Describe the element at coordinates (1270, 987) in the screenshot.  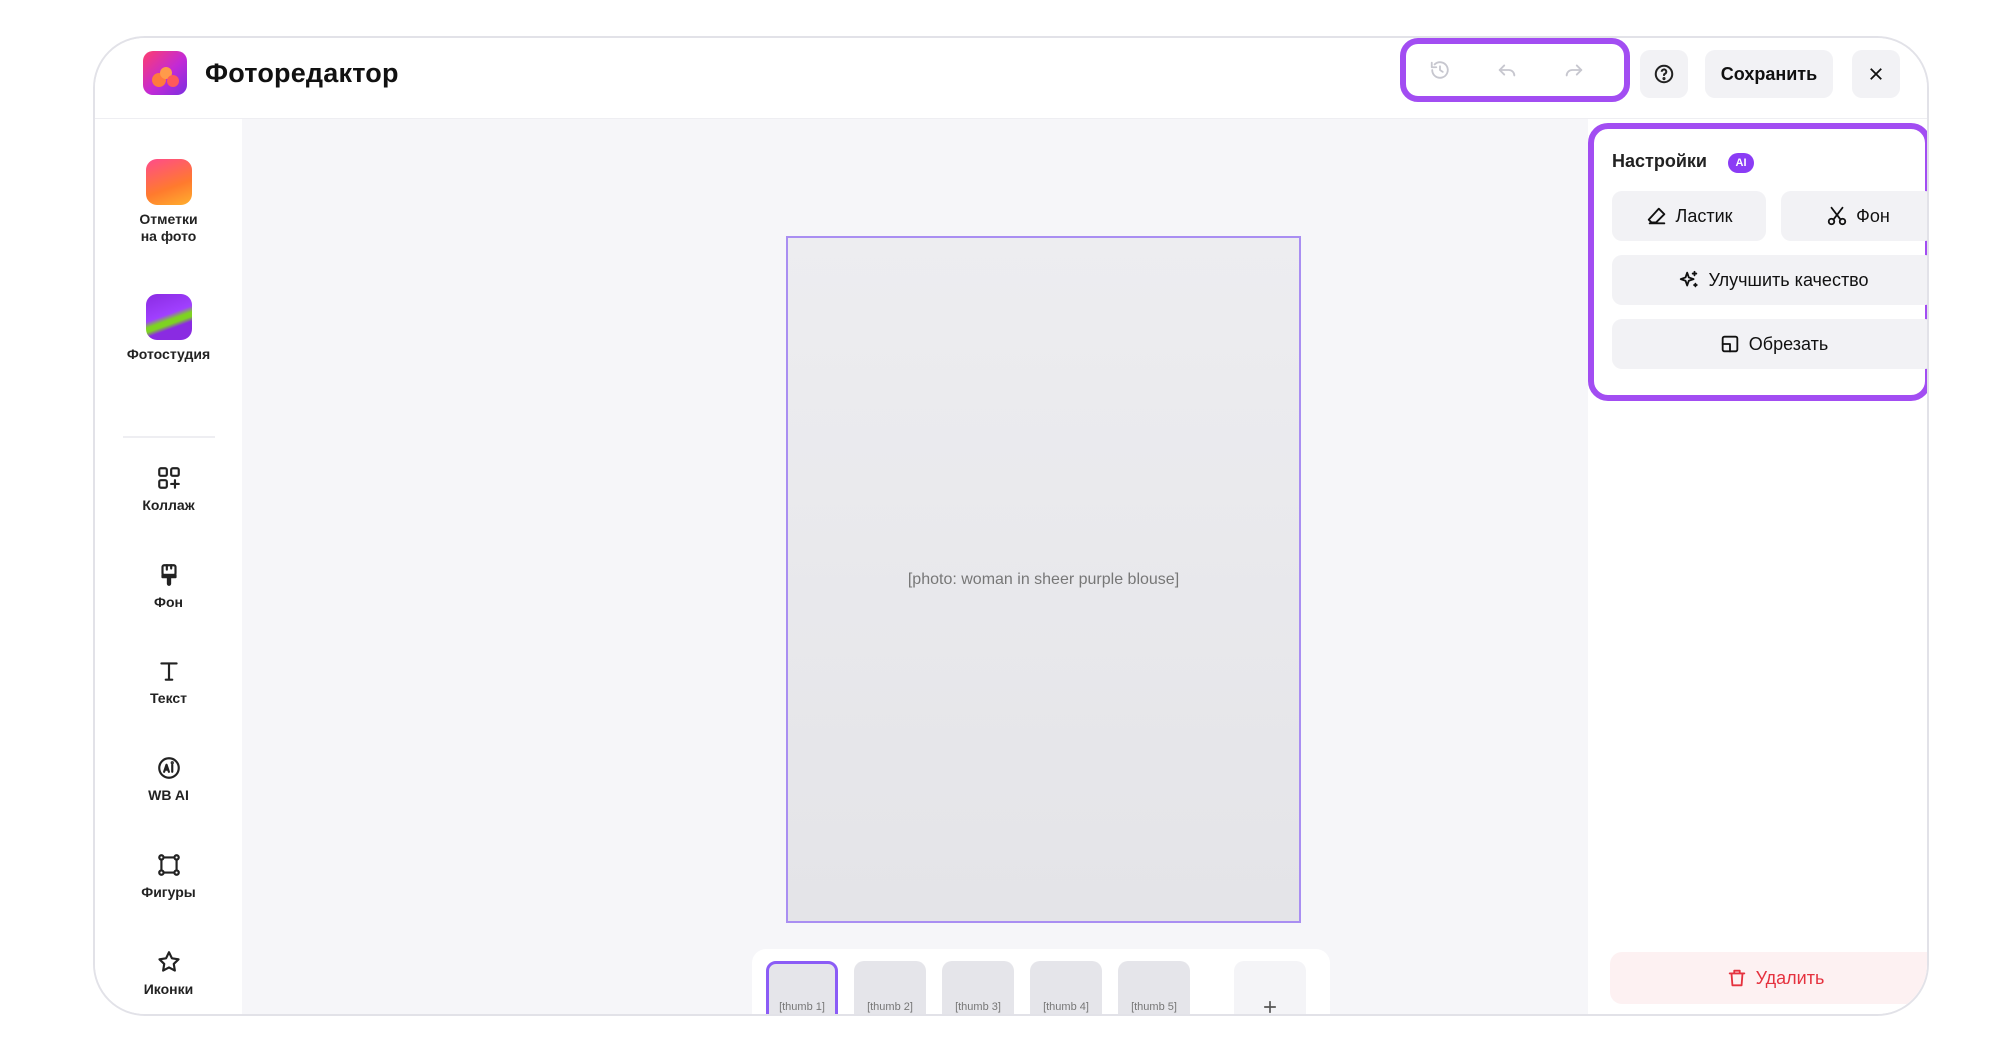
I see `add-photo-button` at that location.